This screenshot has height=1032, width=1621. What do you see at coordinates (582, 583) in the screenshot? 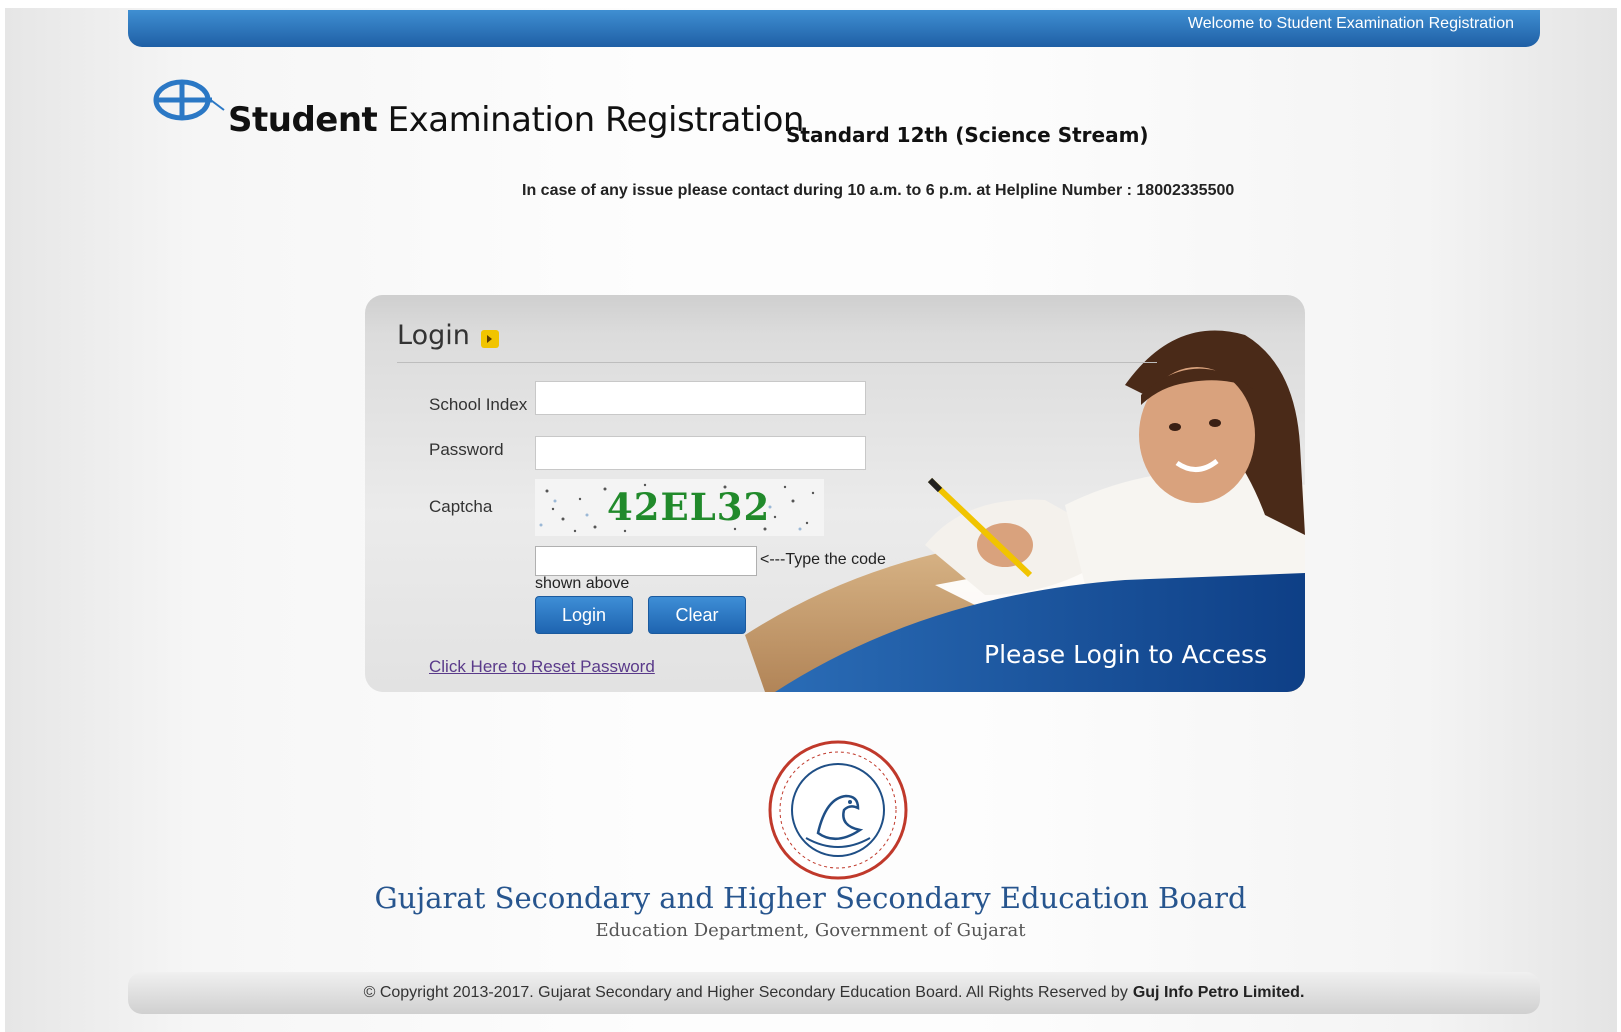
I see `captcha-hint-continued: shown above` at bounding box center [582, 583].